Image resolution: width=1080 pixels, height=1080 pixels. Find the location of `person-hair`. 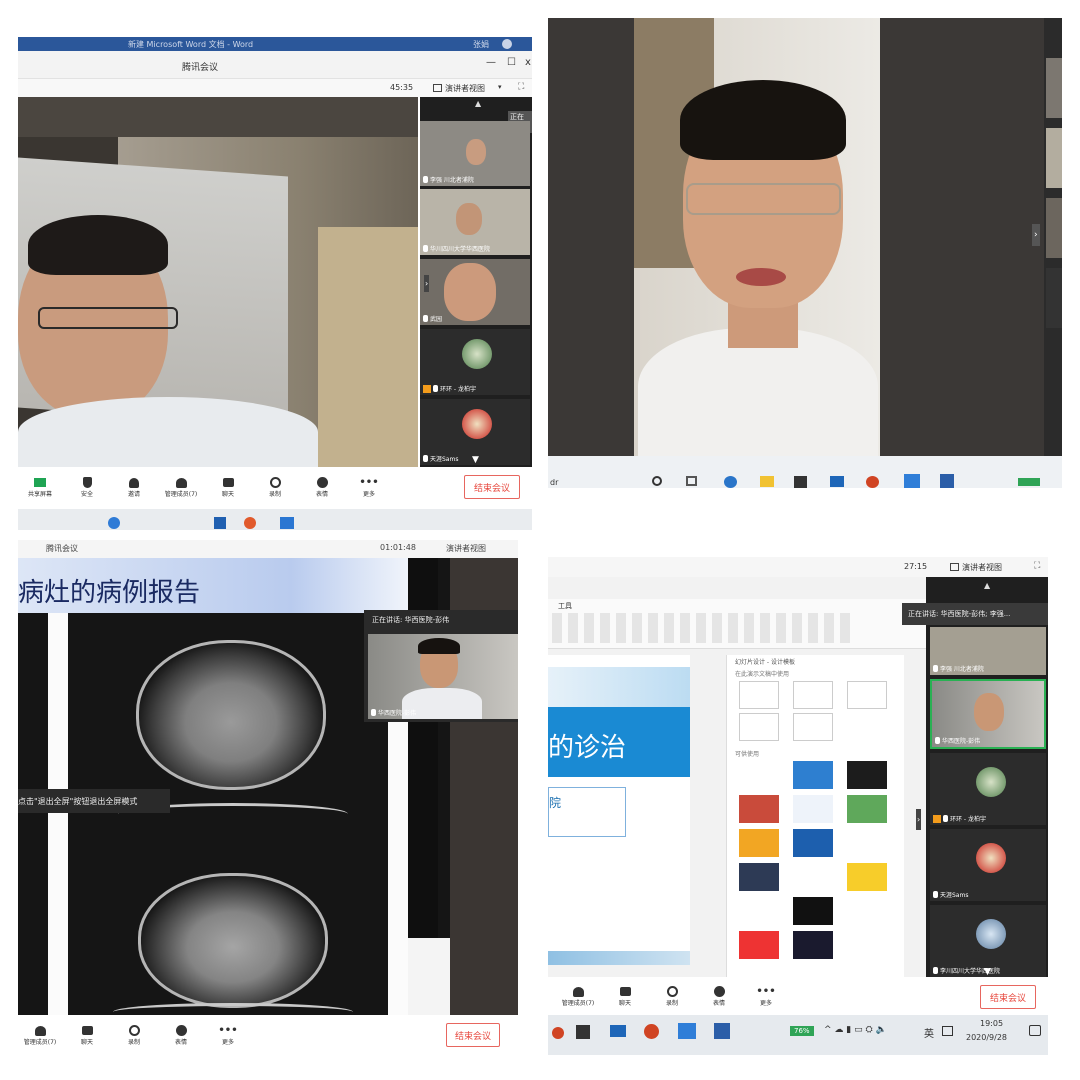

person-hair is located at coordinates (439, 646).